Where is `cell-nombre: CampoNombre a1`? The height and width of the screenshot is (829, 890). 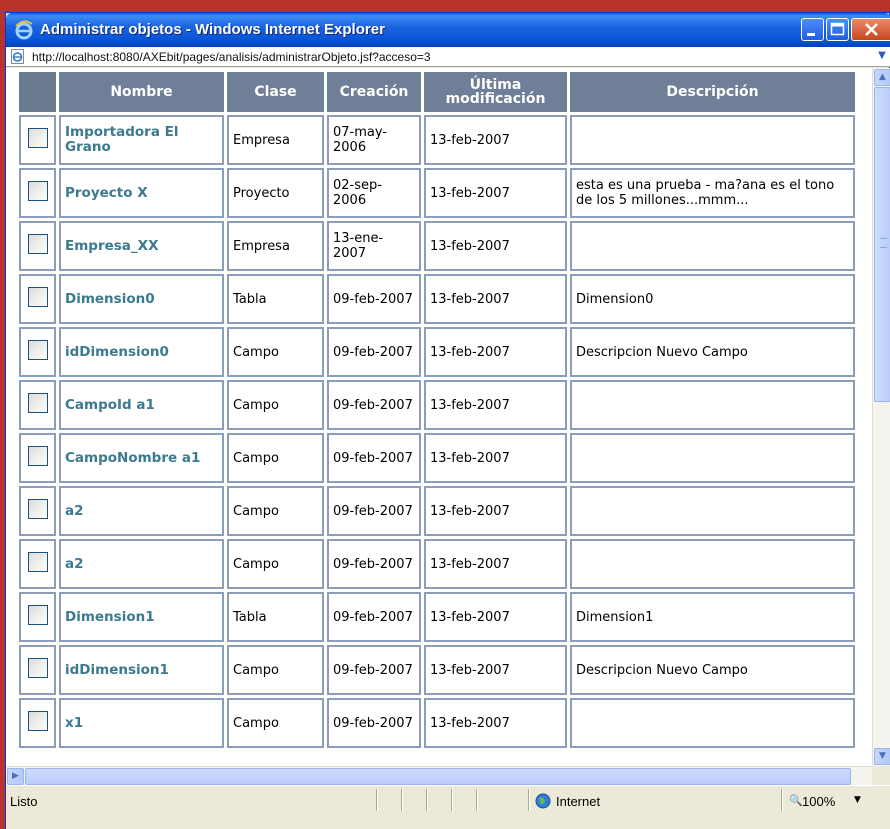 cell-nombre: CampoNombre a1 is located at coordinates (141, 458).